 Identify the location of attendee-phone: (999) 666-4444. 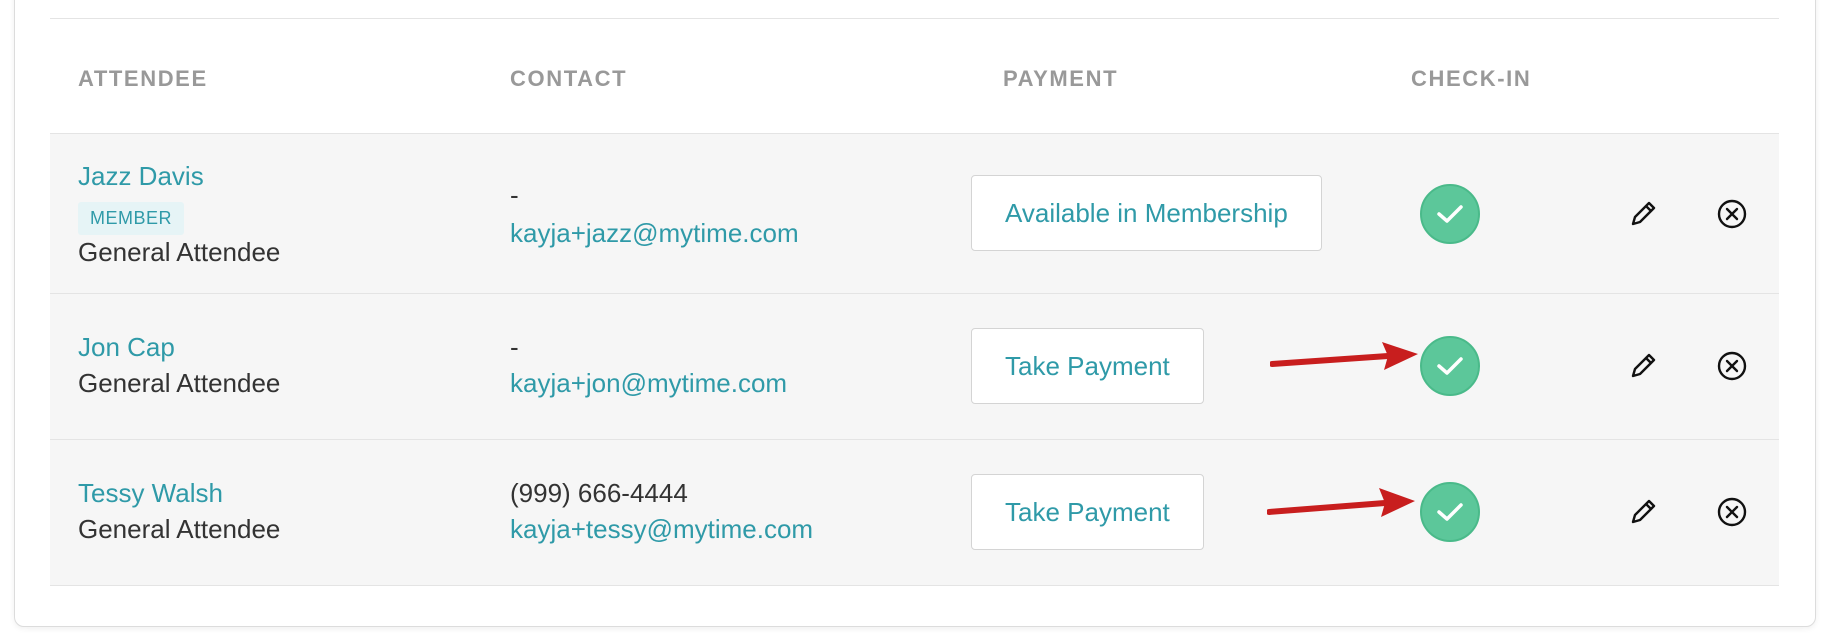
(599, 493).